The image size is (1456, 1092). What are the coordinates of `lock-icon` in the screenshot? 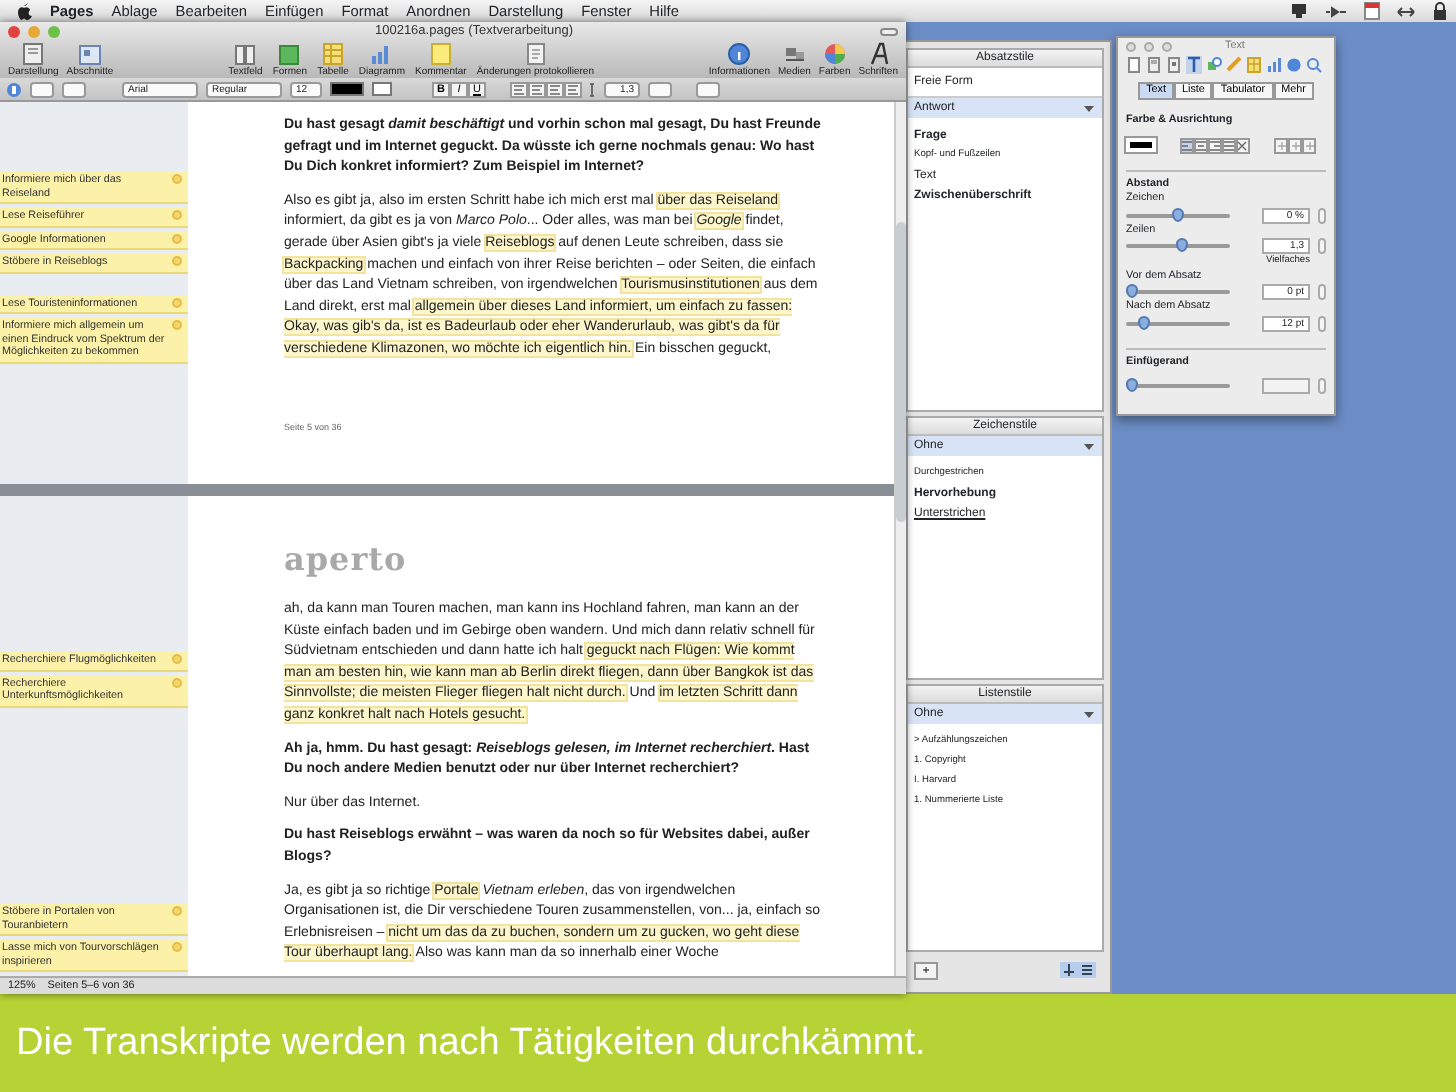 It's located at (1440, 11).